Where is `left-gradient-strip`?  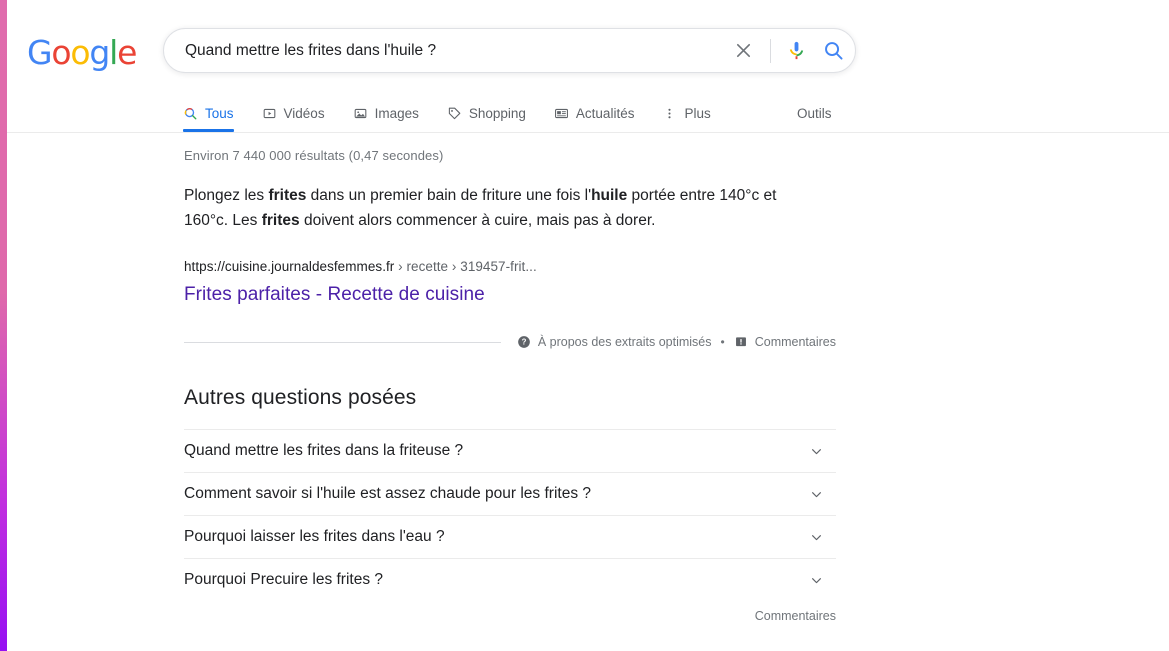 left-gradient-strip is located at coordinates (3, 325).